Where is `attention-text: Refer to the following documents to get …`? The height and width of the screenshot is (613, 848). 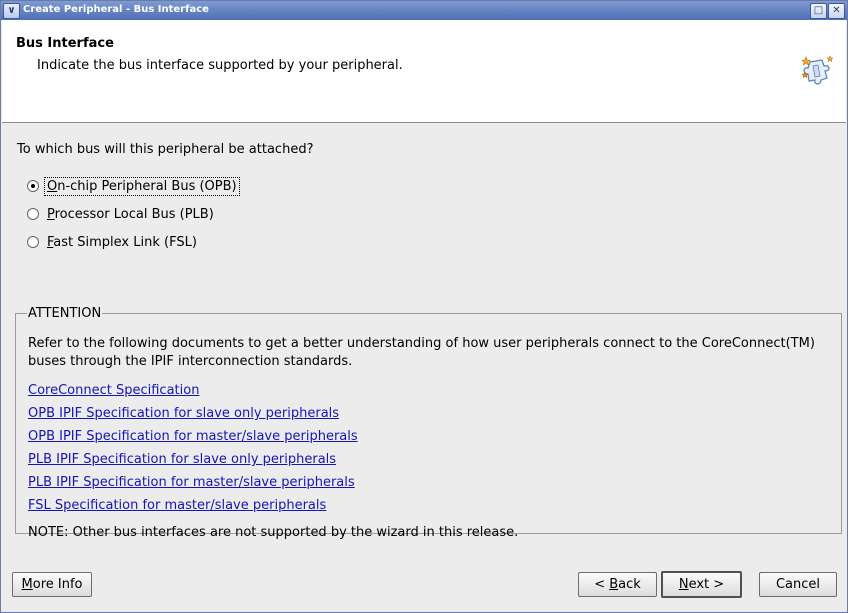
attention-text: Refer to the following documents to get … is located at coordinates (421, 352).